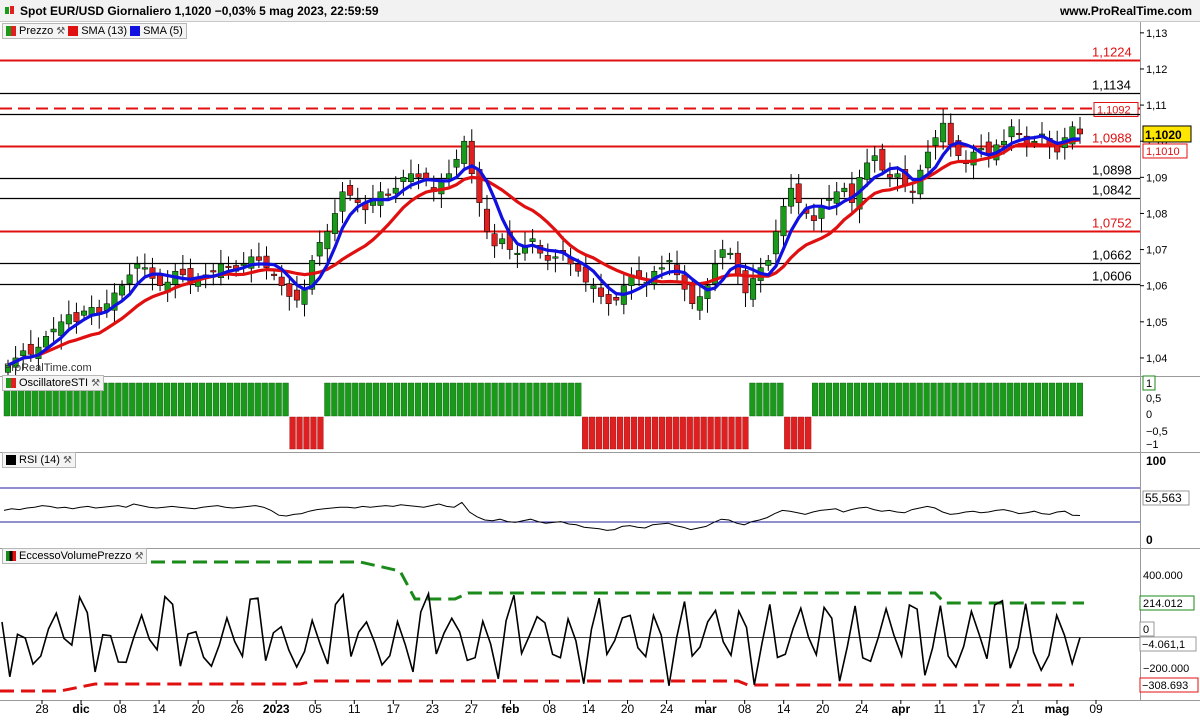  Describe the element at coordinates (1163, 645) in the screenshot. I see `vol-last-badge-label: −4.061,1` at that location.